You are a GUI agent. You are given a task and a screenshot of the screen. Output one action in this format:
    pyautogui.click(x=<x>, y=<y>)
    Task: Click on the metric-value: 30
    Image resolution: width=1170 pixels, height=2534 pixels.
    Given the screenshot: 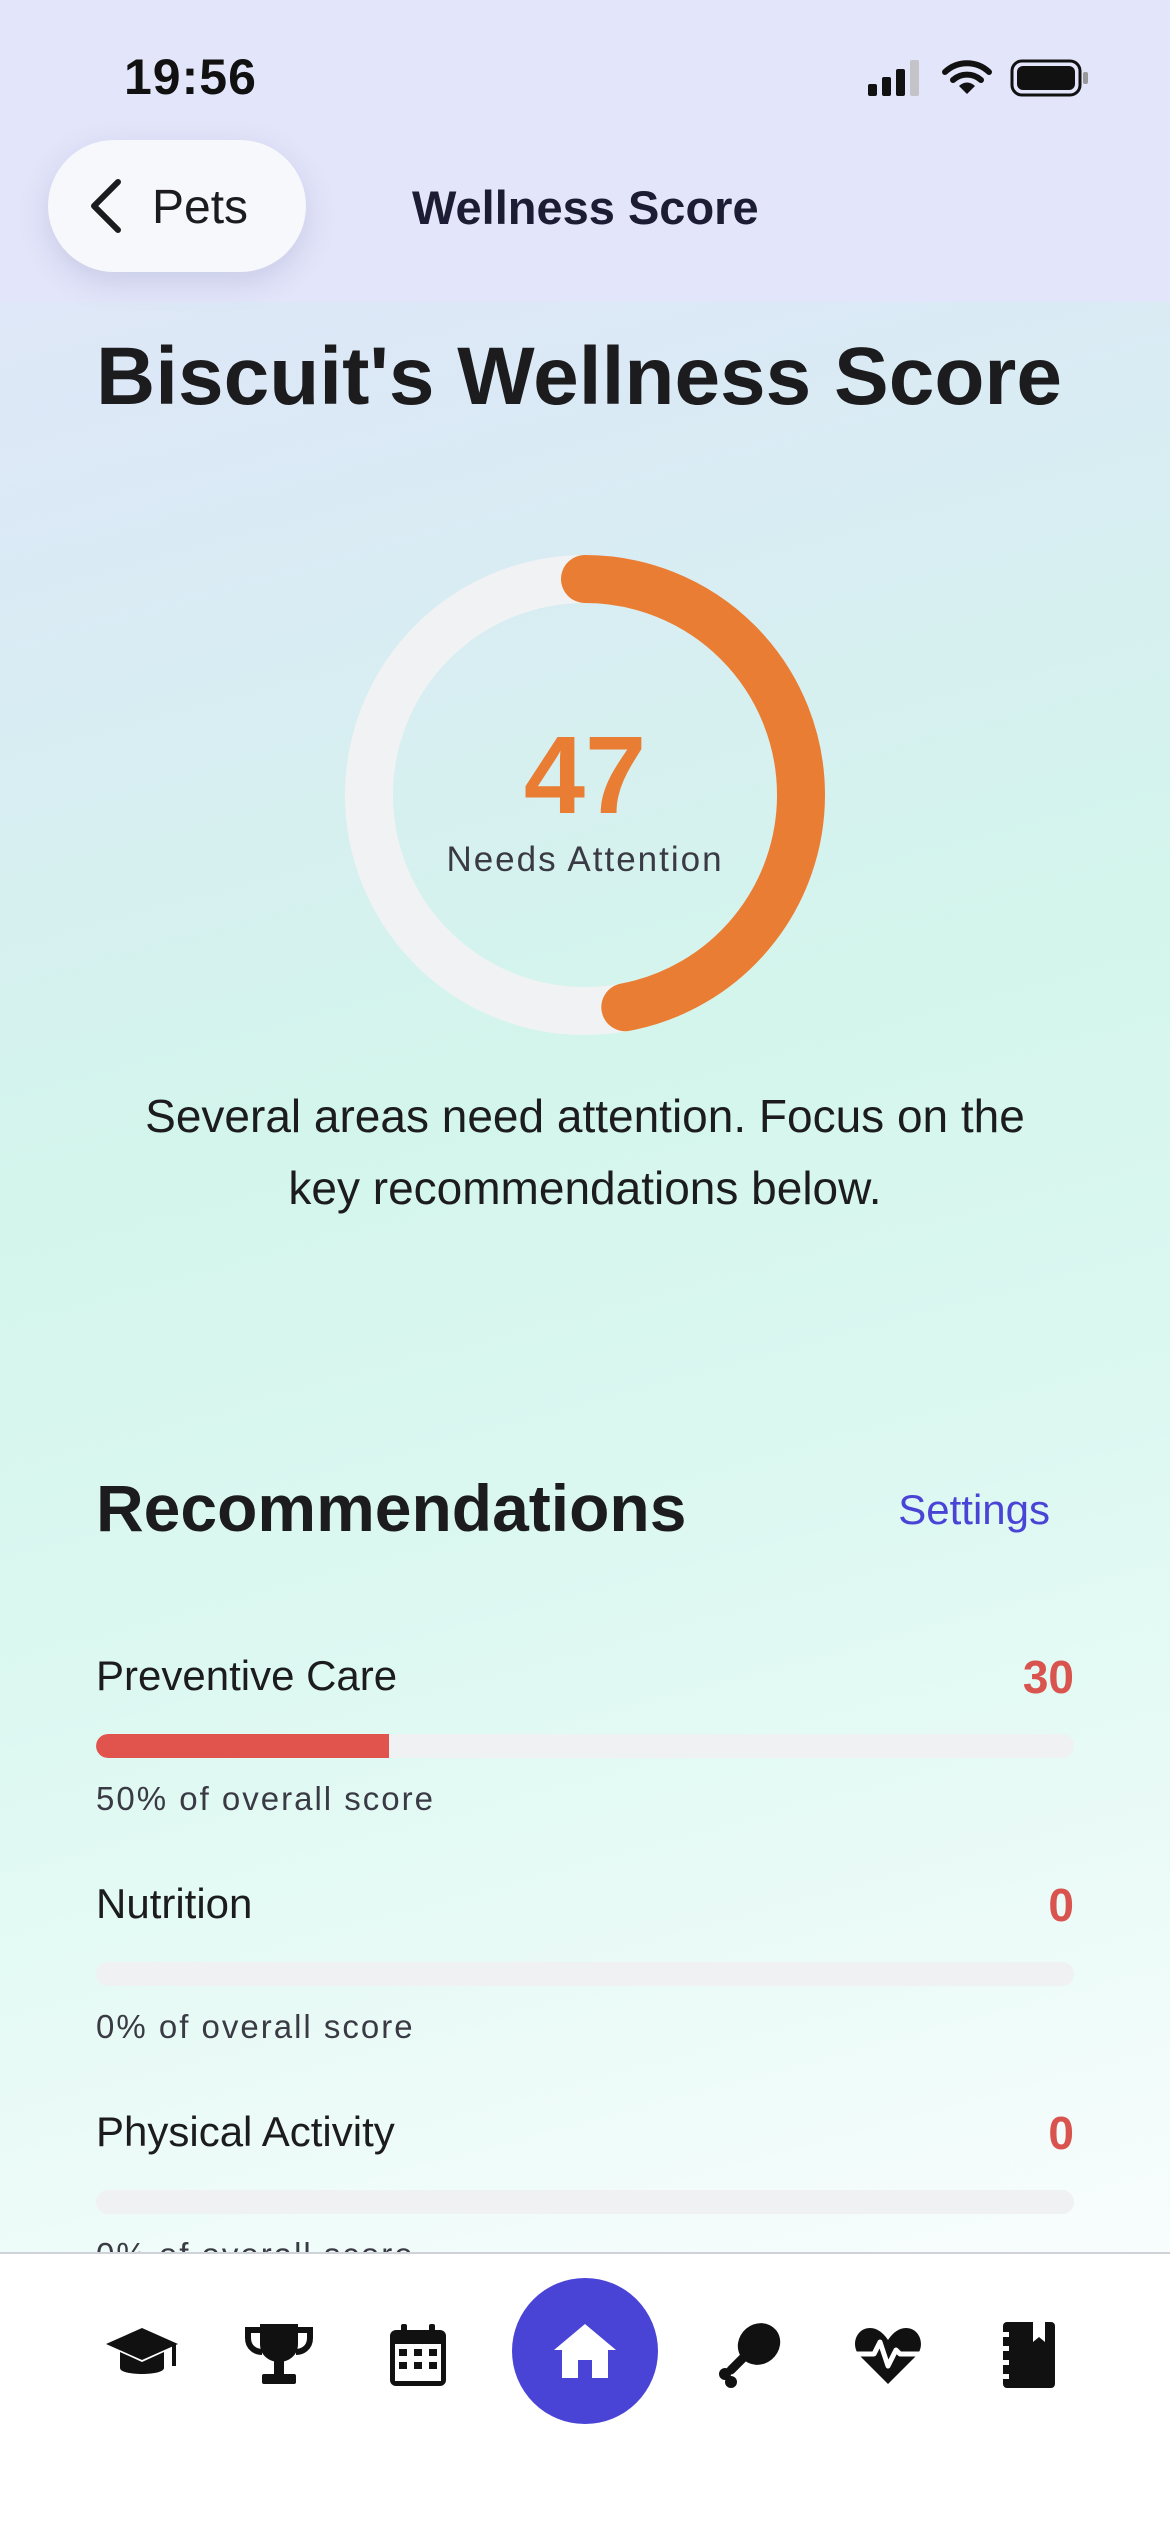 What is the action you would take?
    pyautogui.click(x=1048, y=1677)
    